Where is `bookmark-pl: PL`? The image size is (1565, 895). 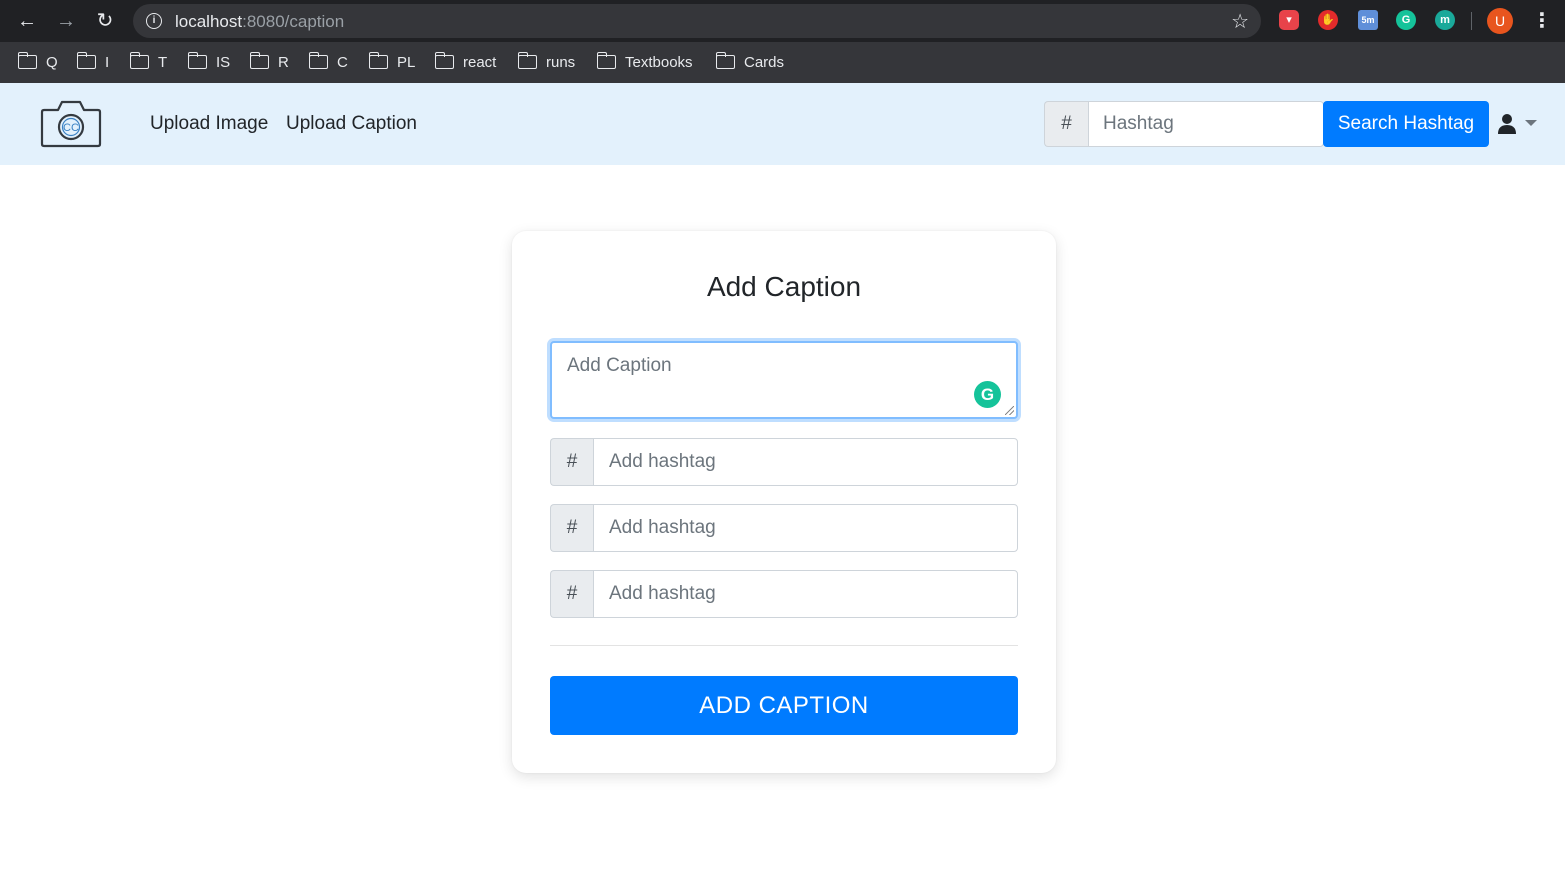 bookmark-pl: PL is located at coordinates (392, 62).